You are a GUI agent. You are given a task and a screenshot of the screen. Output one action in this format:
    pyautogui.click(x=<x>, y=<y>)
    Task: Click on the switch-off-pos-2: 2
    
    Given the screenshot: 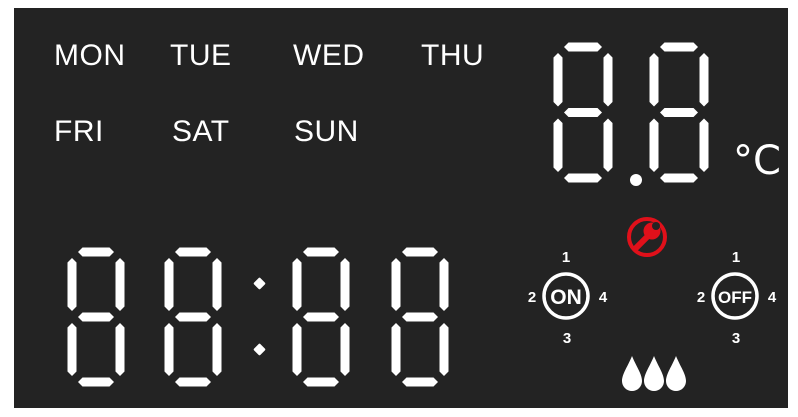 What is the action you would take?
    pyautogui.click(x=701, y=297)
    